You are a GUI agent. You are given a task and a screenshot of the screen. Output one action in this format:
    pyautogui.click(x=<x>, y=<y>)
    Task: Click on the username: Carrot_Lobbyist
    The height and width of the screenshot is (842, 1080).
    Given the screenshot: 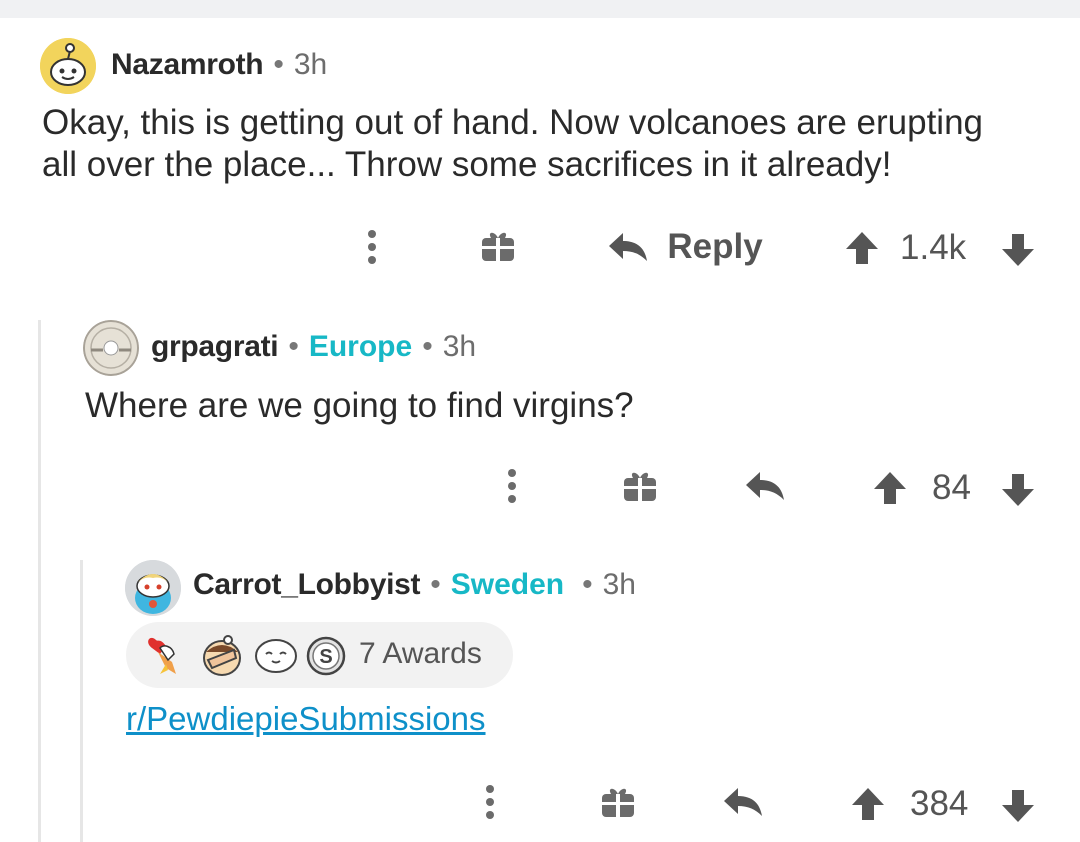 What is the action you would take?
    pyautogui.click(x=307, y=585)
    